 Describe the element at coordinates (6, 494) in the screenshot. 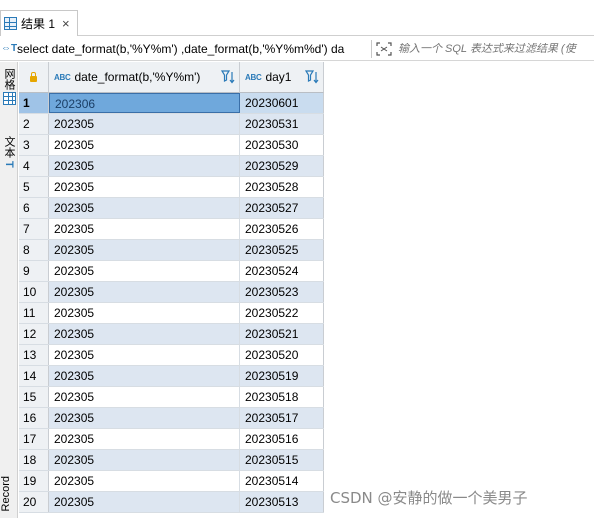

I see `record-label: Record` at that location.